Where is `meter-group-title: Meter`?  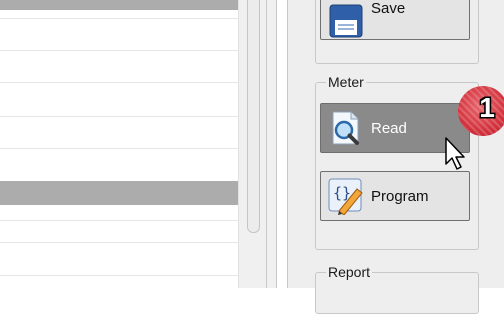
meter-group-title: Meter is located at coordinates (346, 82).